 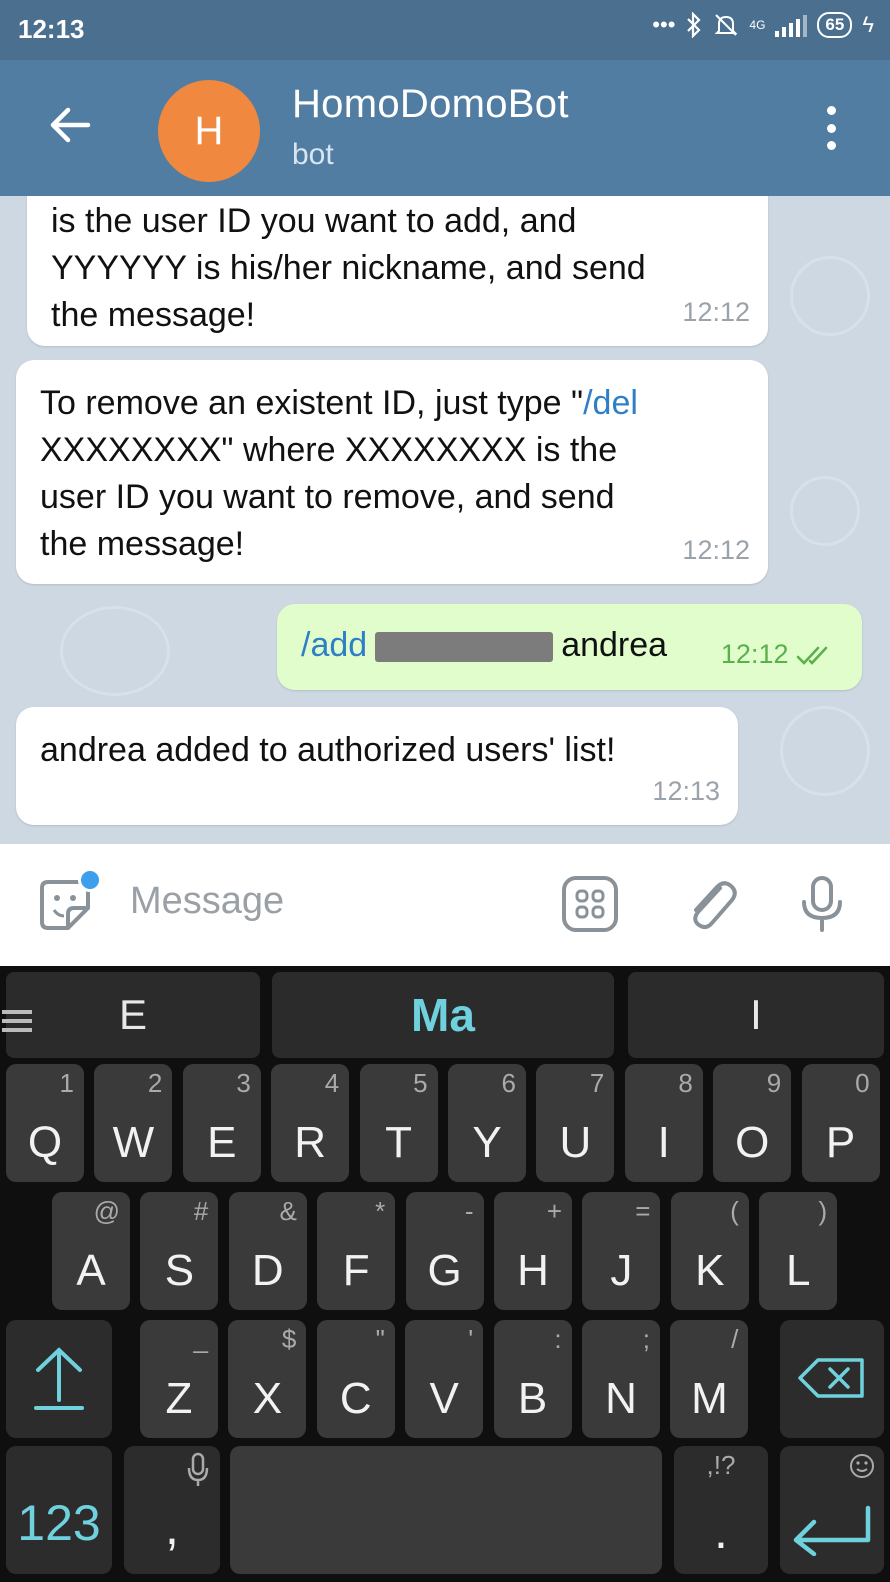 I want to click on key-label: P, so click(x=840, y=1142).